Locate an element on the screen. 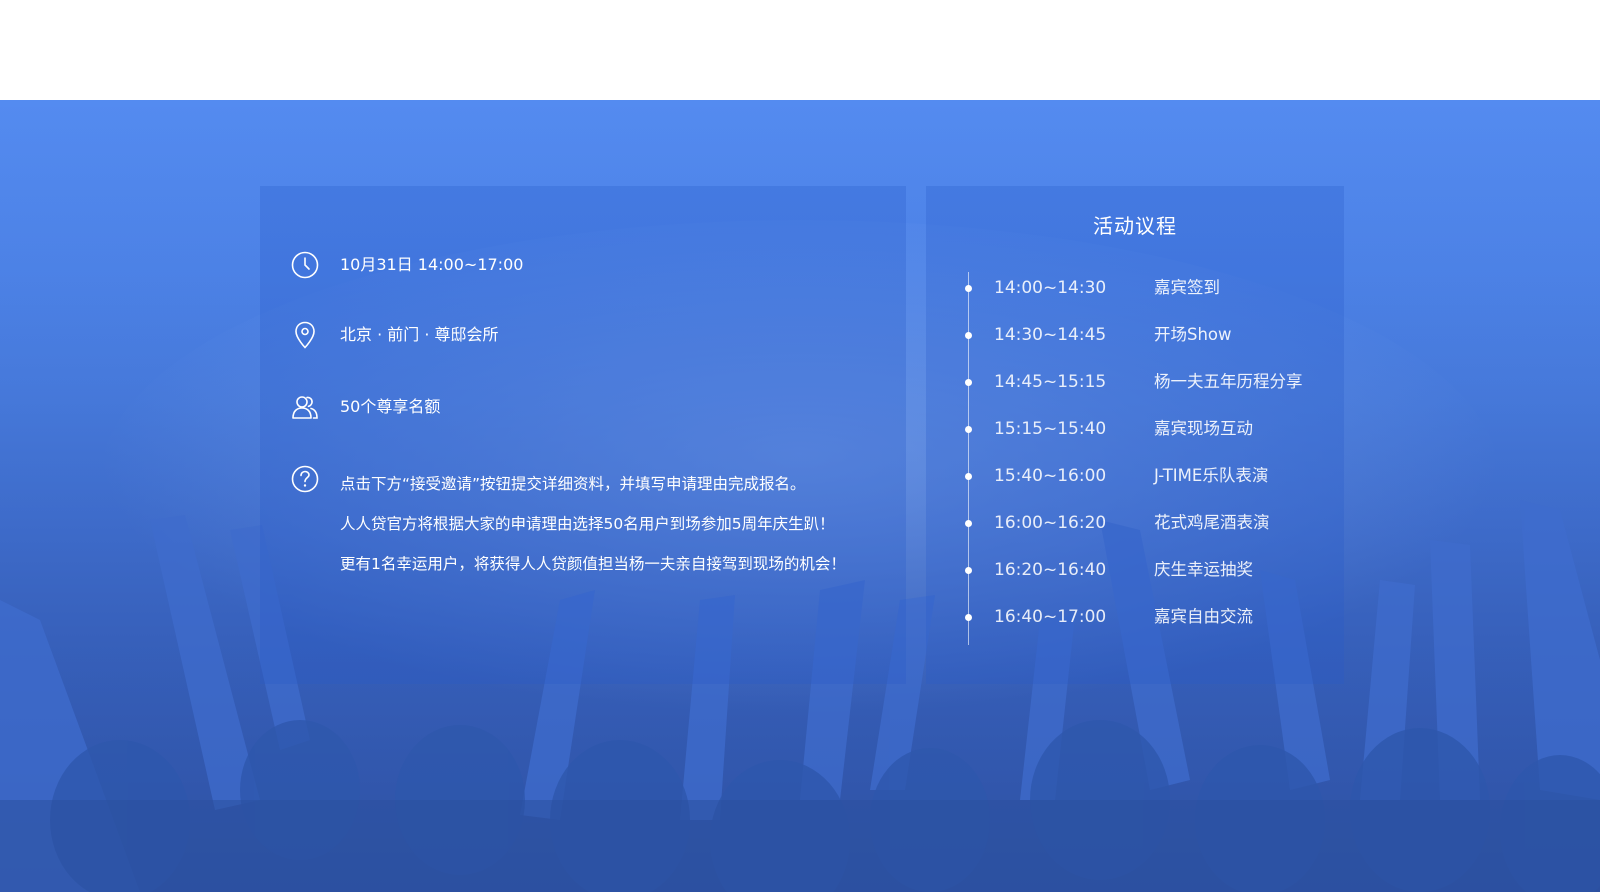  agenda-event: 开场Show is located at coordinates (1193, 334).